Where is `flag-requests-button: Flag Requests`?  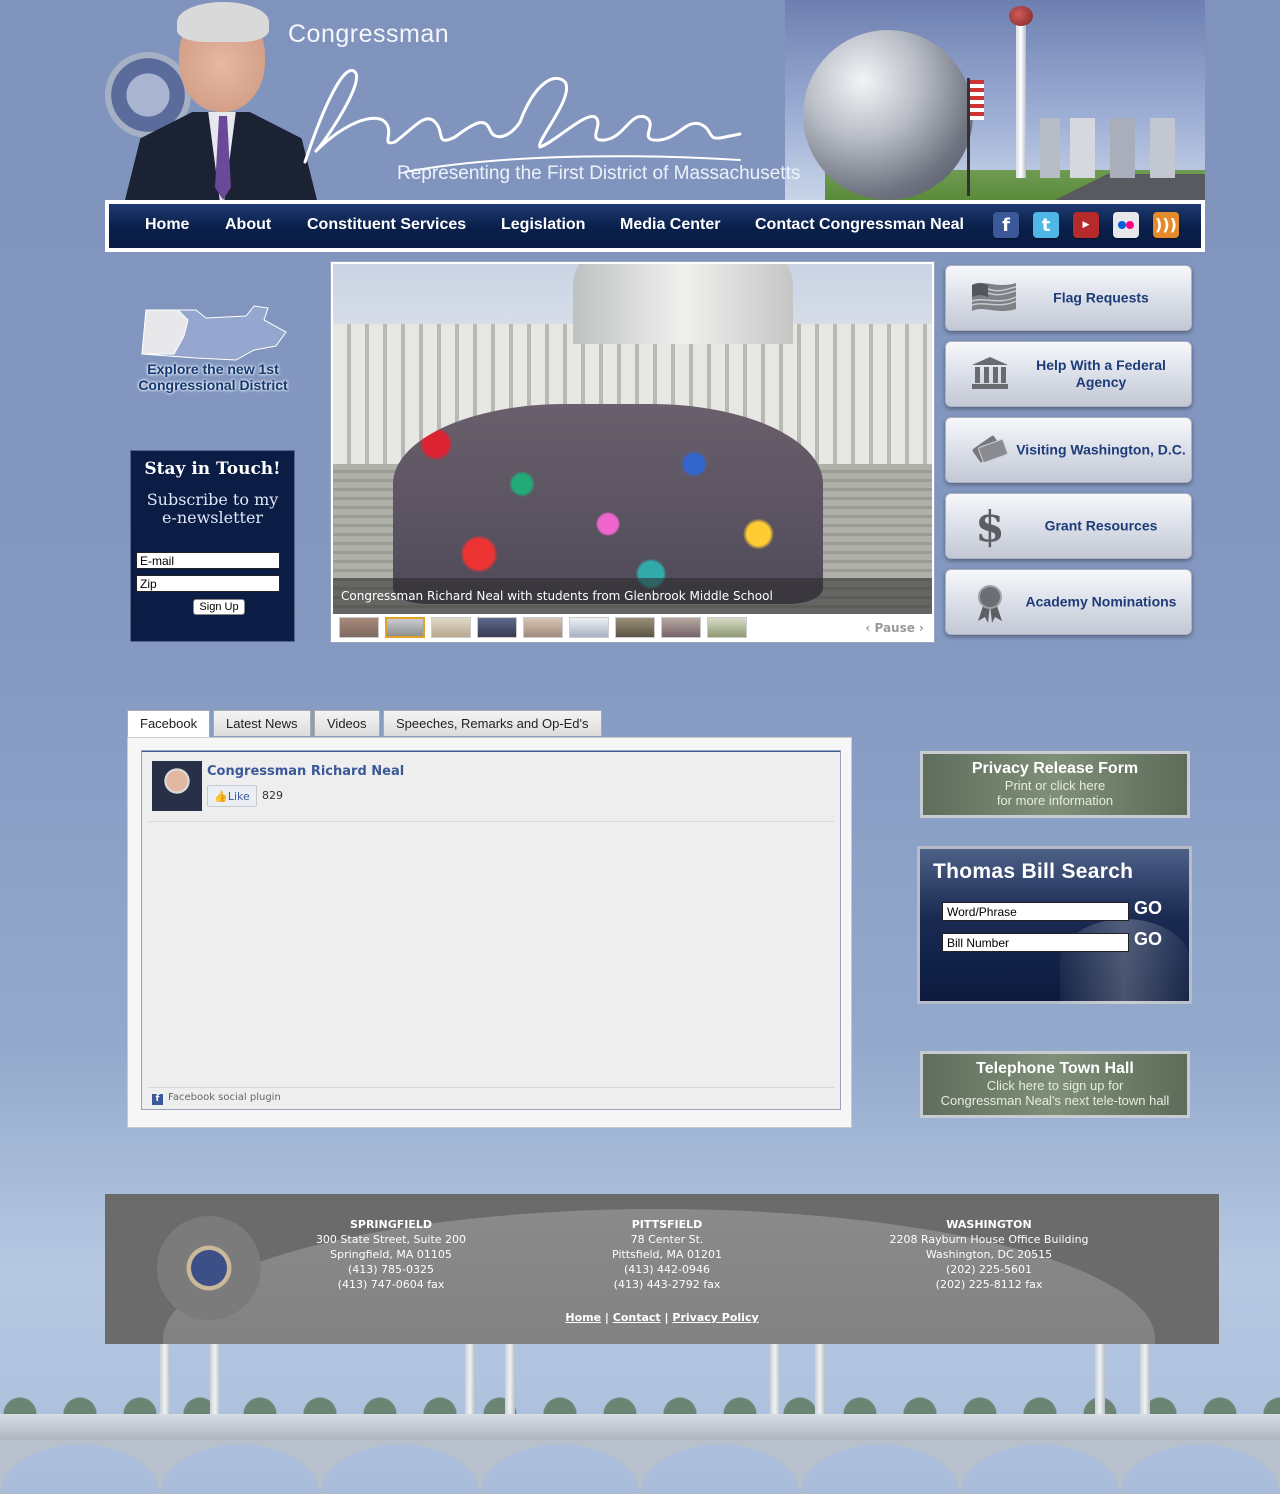 flag-requests-button: Flag Requests is located at coordinates (1068, 298).